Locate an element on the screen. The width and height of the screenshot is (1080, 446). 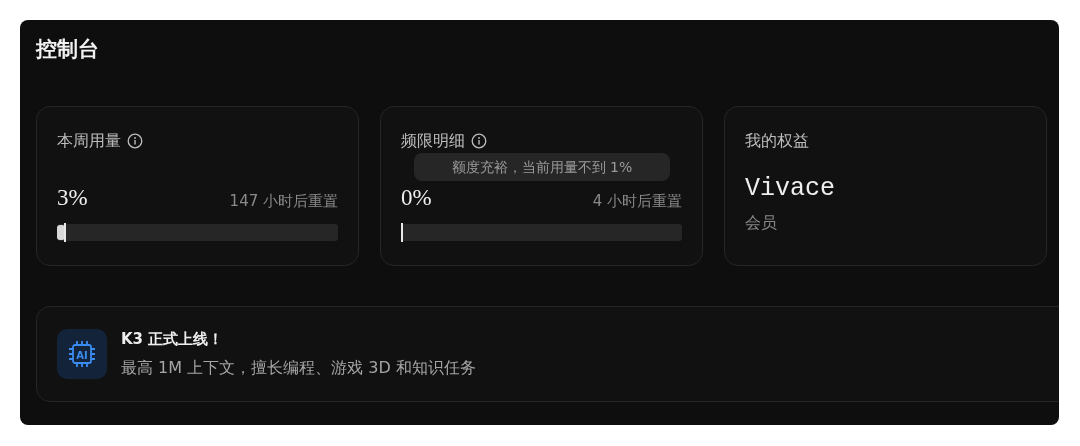
tooltip: 额度充裕，当前用量不到 1% is located at coordinates (542, 167).